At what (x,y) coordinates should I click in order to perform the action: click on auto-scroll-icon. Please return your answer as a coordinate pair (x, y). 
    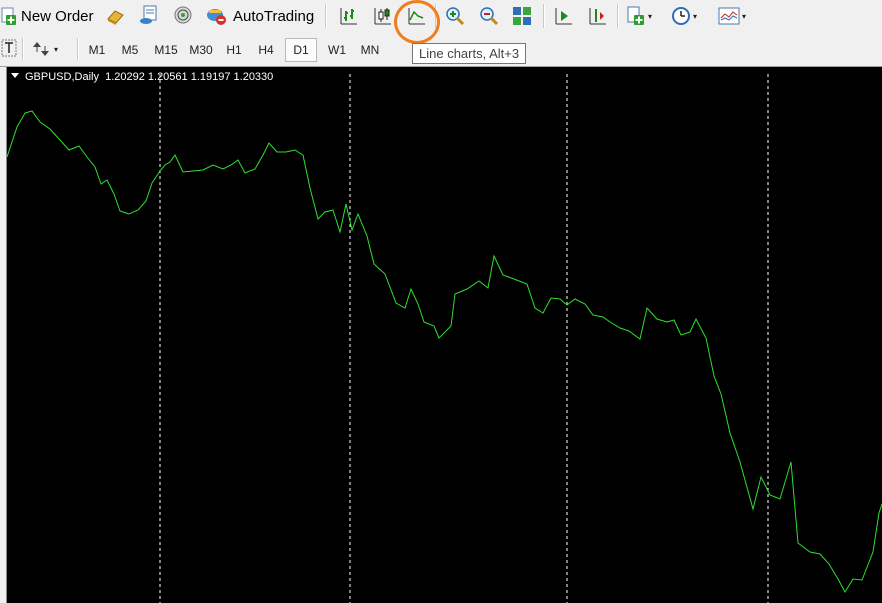
    Looking at the image, I should click on (563, 16).